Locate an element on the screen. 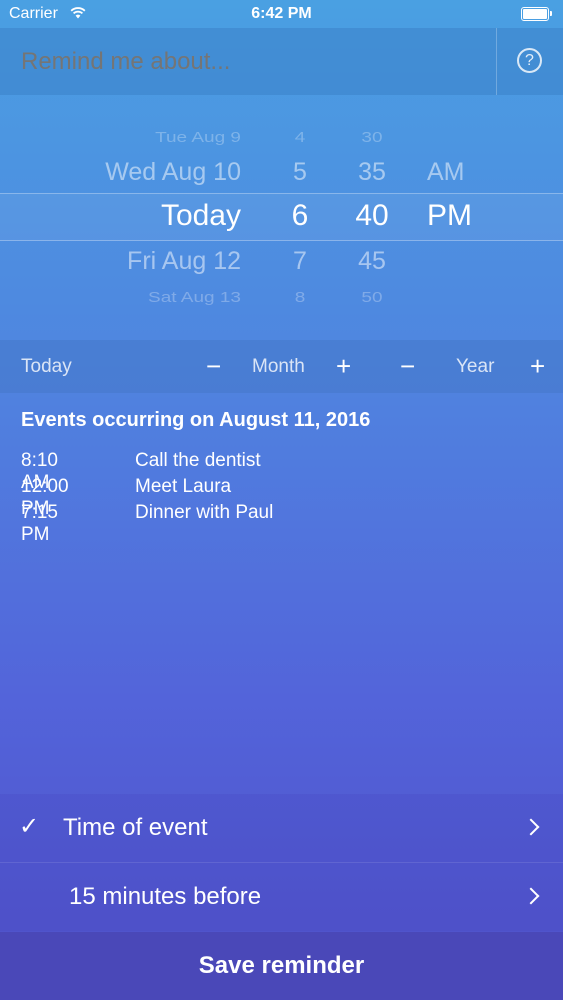 The height and width of the screenshot is (1000, 563). status-bar: Carrier 6:42 PM is located at coordinates (281, 14).